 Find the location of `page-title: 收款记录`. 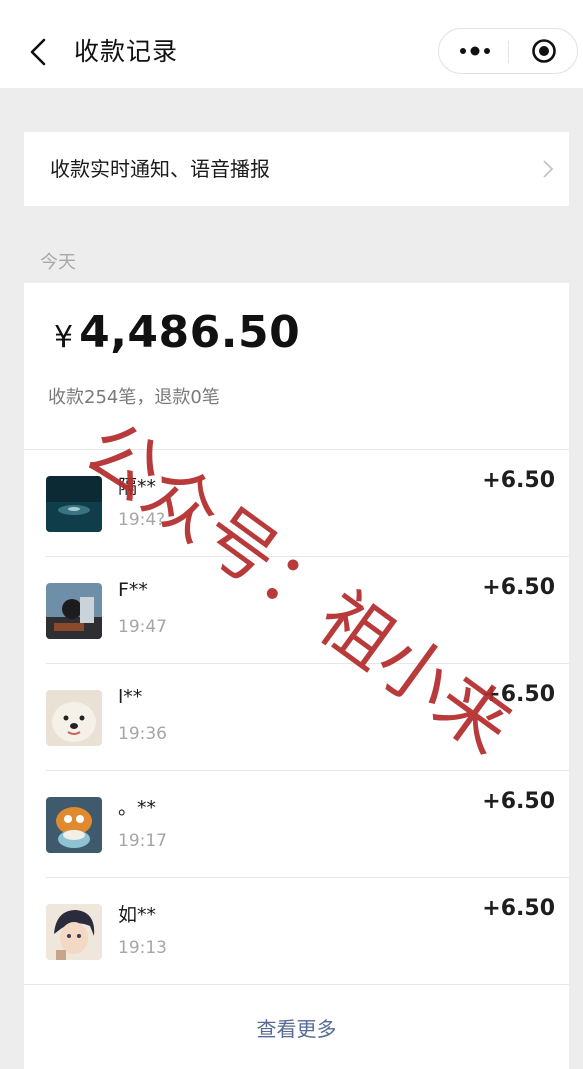

page-title: 收款记录 is located at coordinates (126, 51).